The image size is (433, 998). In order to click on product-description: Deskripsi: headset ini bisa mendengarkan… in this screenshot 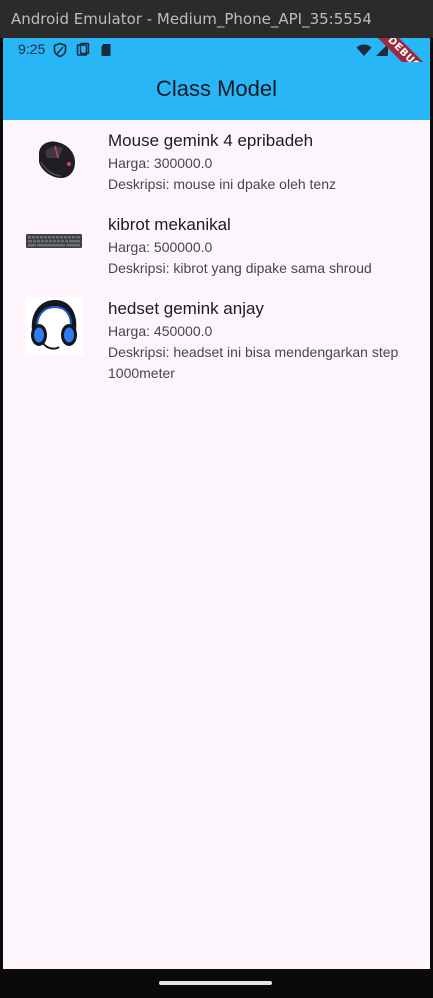, I will do `click(253, 362)`.